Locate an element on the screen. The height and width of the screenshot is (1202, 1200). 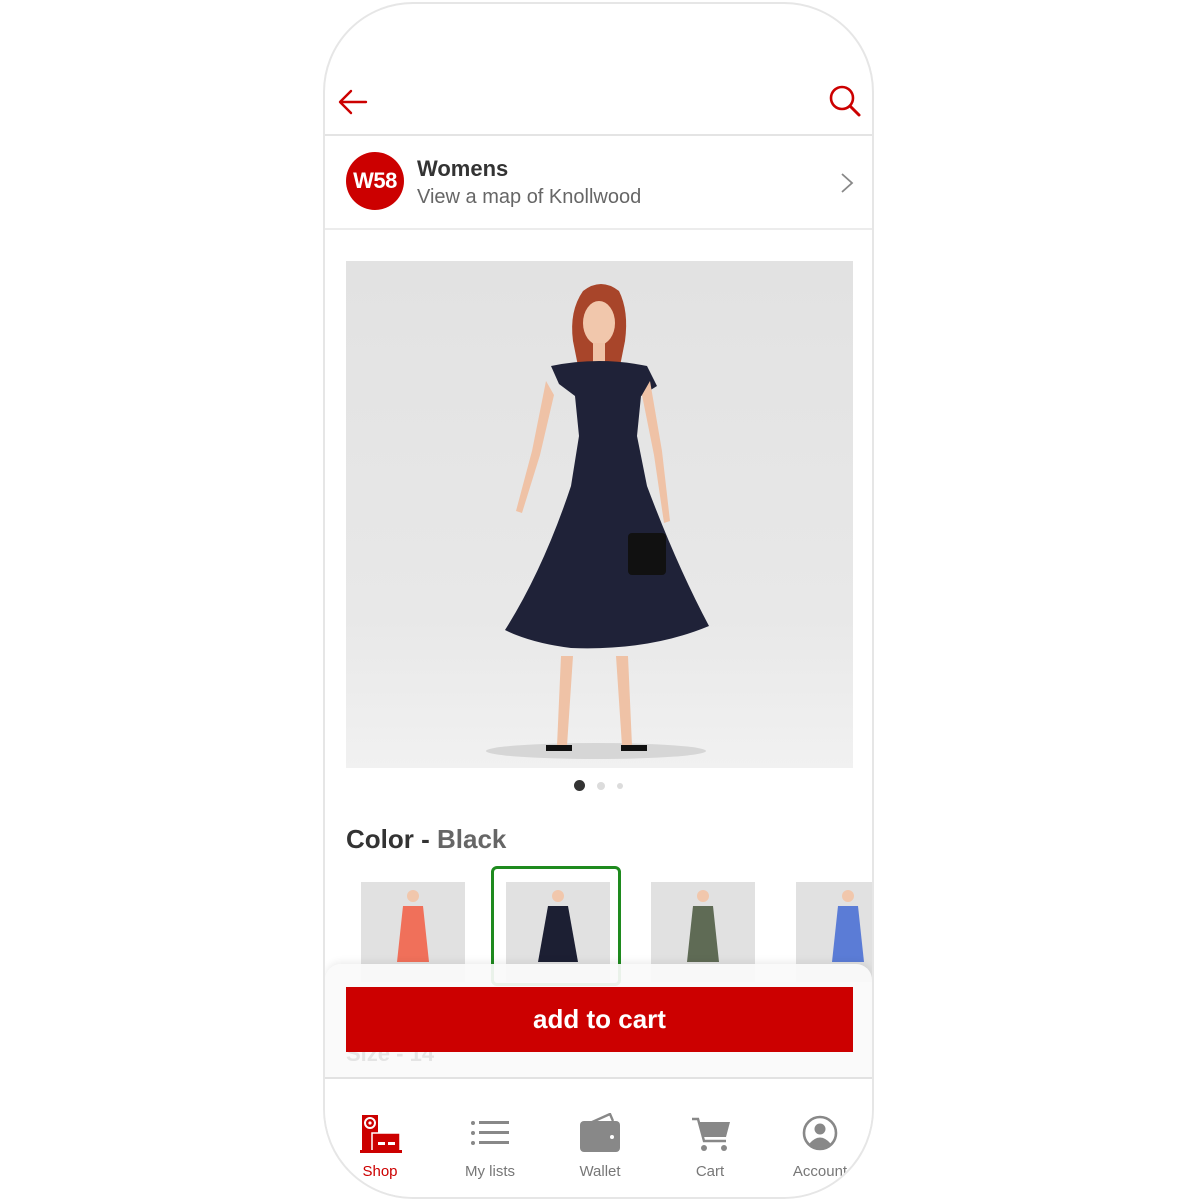
nav-item-cart: Cart is located at coordinates (710, 1134).